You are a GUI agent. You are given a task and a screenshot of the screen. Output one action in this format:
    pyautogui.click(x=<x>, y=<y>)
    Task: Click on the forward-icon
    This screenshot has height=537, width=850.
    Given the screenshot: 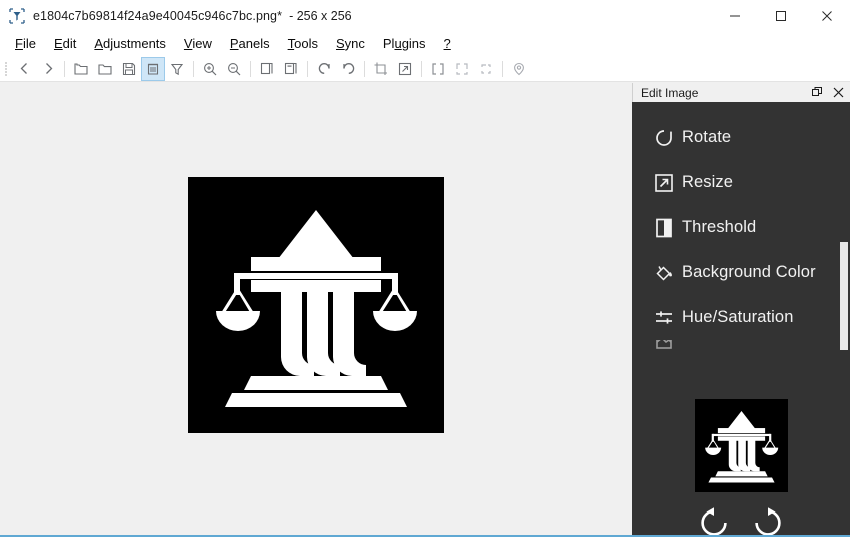 What is the action you would take?
    pyautogui.click(x=48, y=69)
    